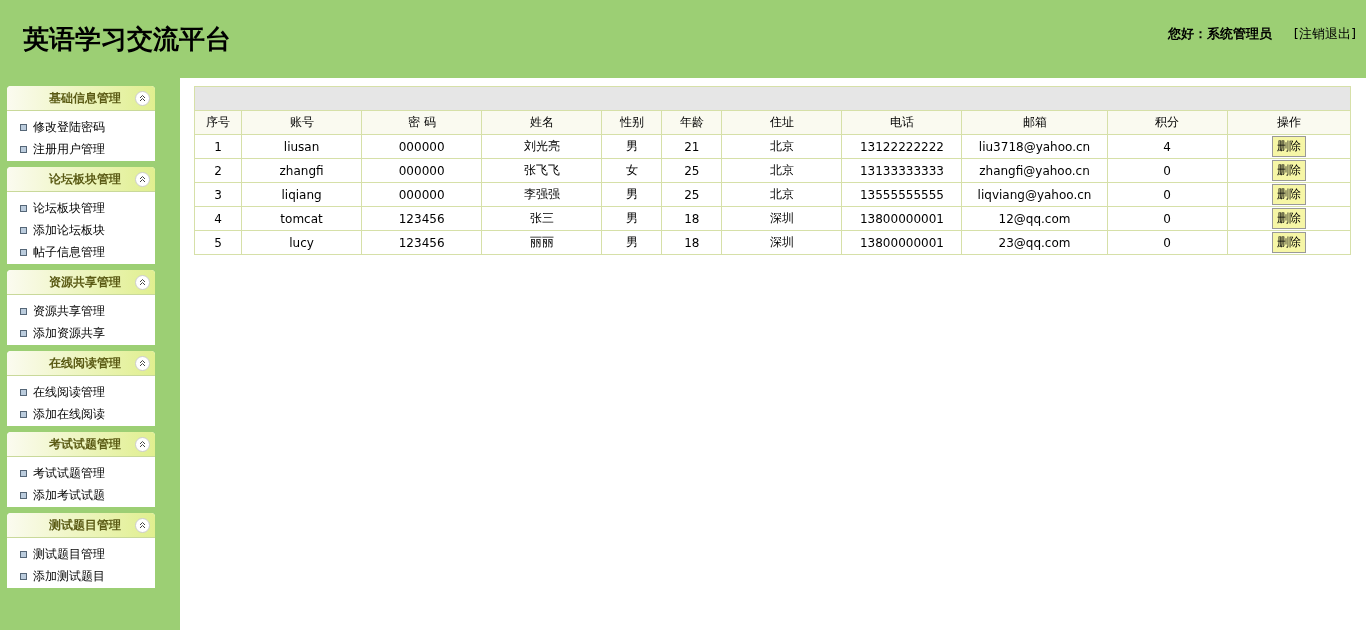 The image size is (1366, 630). What do you see at coordinates (85, 363) in the screenshot?
I see `panel-title: 在线阅读管理` at bounding box center [85, 363].